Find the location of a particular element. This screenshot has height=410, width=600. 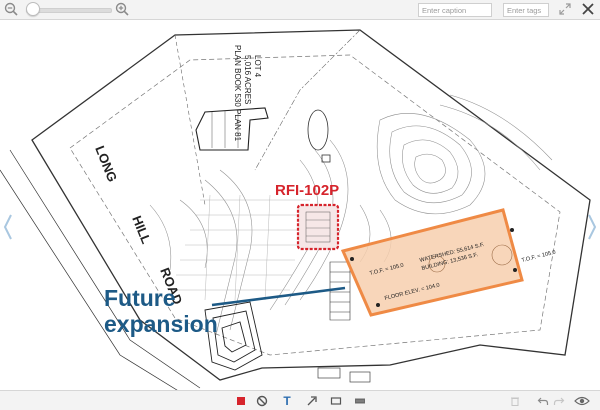

pool is located at coordinates (318, 130).